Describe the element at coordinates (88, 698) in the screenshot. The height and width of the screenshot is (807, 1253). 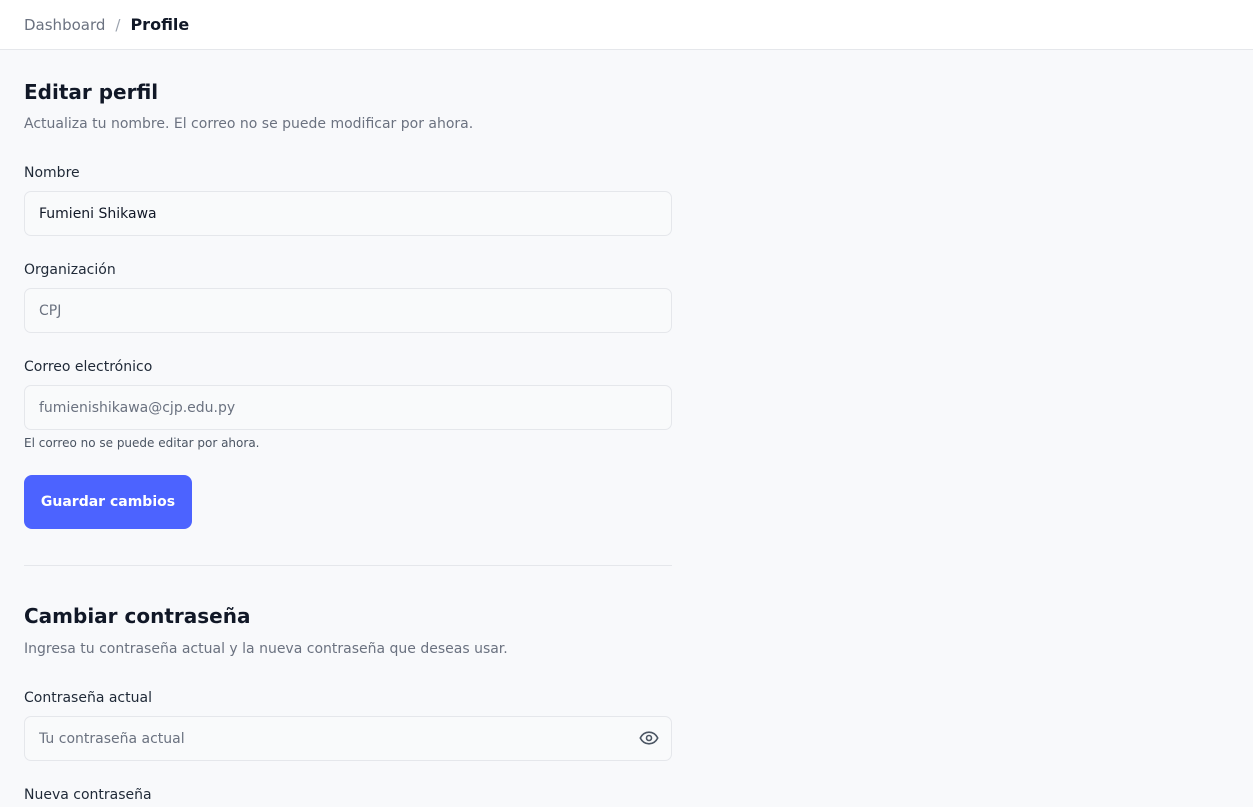
I see `current-password-label: Contraseña actual` at that location.